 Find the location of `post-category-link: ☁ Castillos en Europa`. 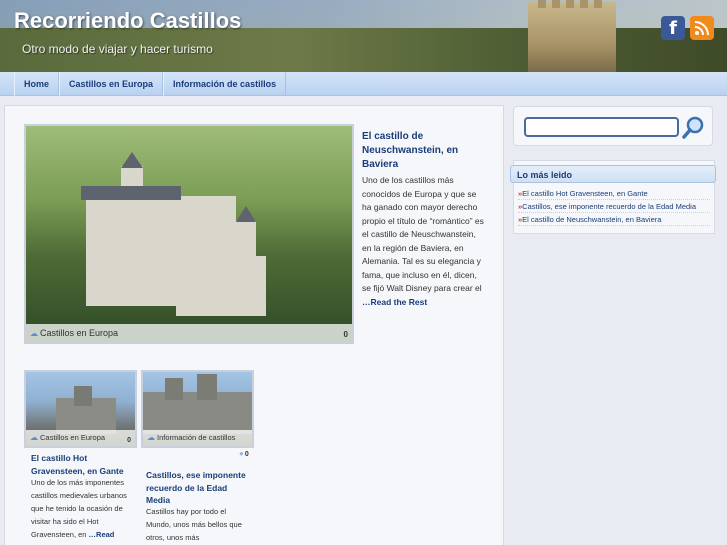

post-category-link: ☁ Castillos en Europa is located at coordinates (80, 438).